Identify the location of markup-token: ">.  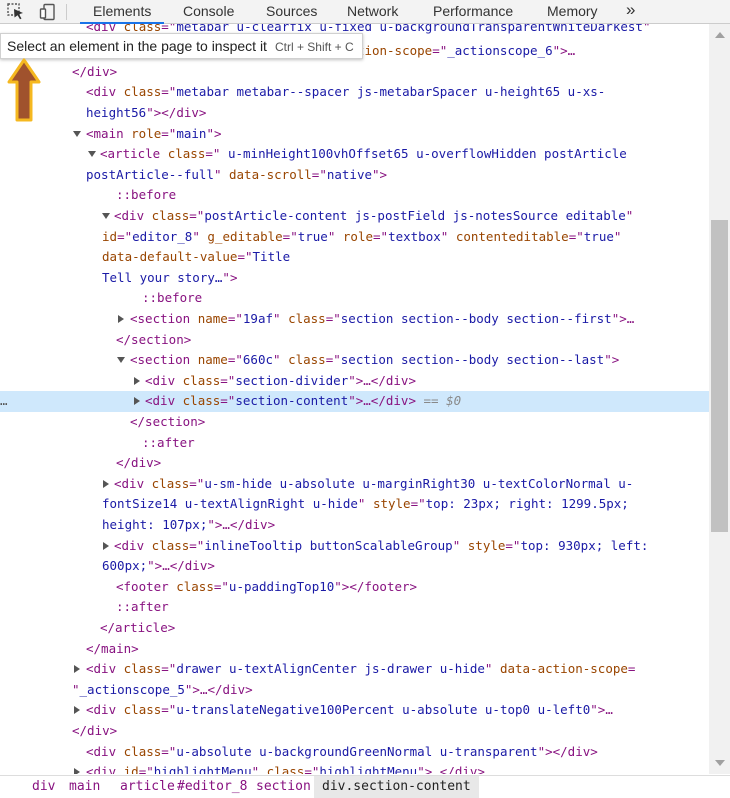
(214, 133).